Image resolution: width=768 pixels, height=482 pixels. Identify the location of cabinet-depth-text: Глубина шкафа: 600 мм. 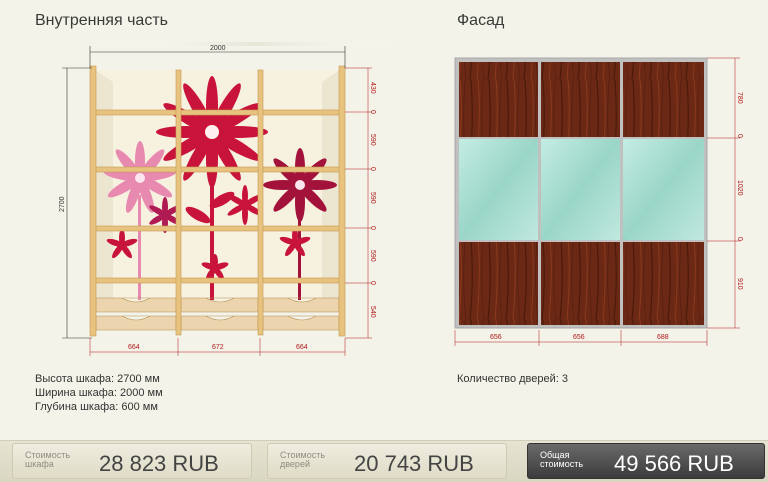
(96, 407).